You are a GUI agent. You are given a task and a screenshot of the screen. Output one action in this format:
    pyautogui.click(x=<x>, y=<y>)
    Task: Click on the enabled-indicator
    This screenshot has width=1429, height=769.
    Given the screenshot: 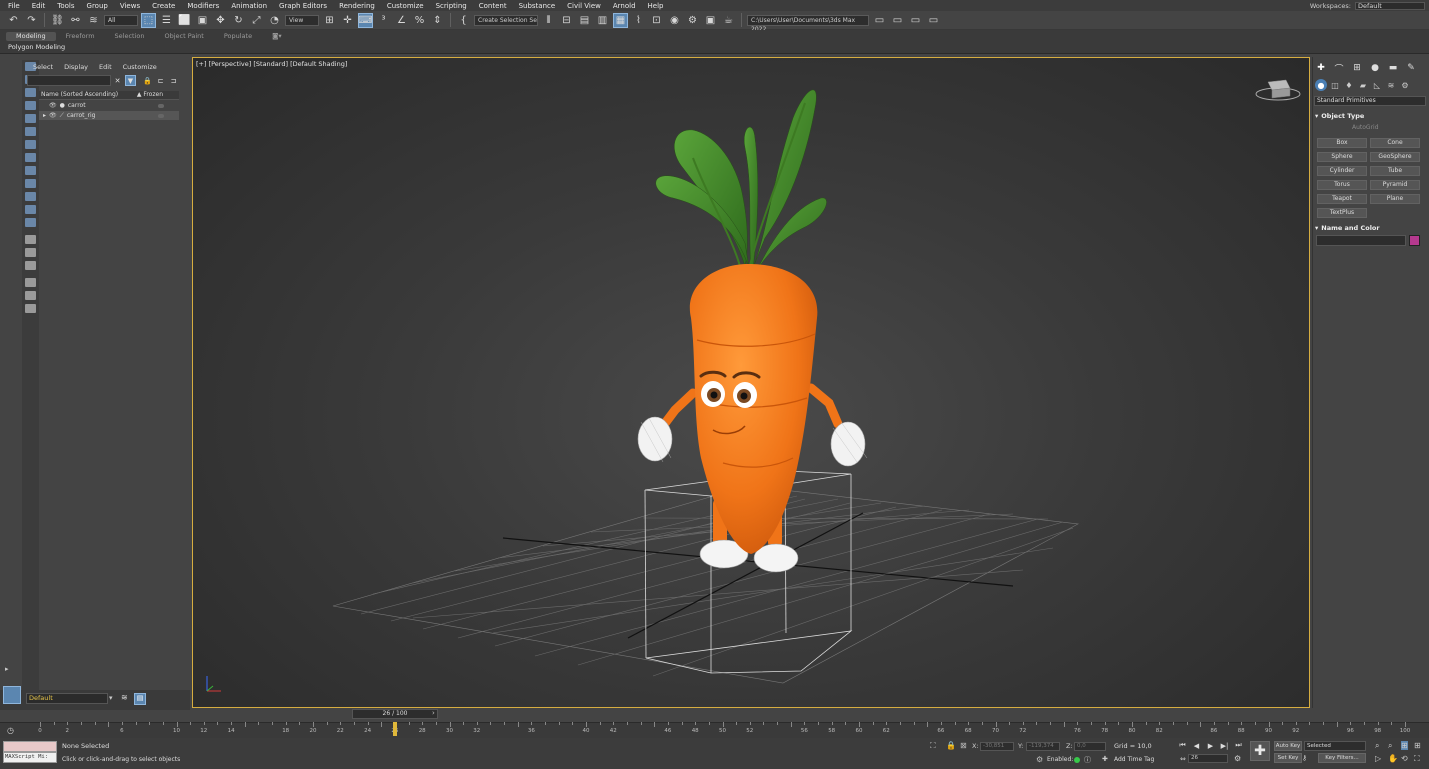 What is the action you would take?
    pyautogui.click(x=1077, y=760)
    